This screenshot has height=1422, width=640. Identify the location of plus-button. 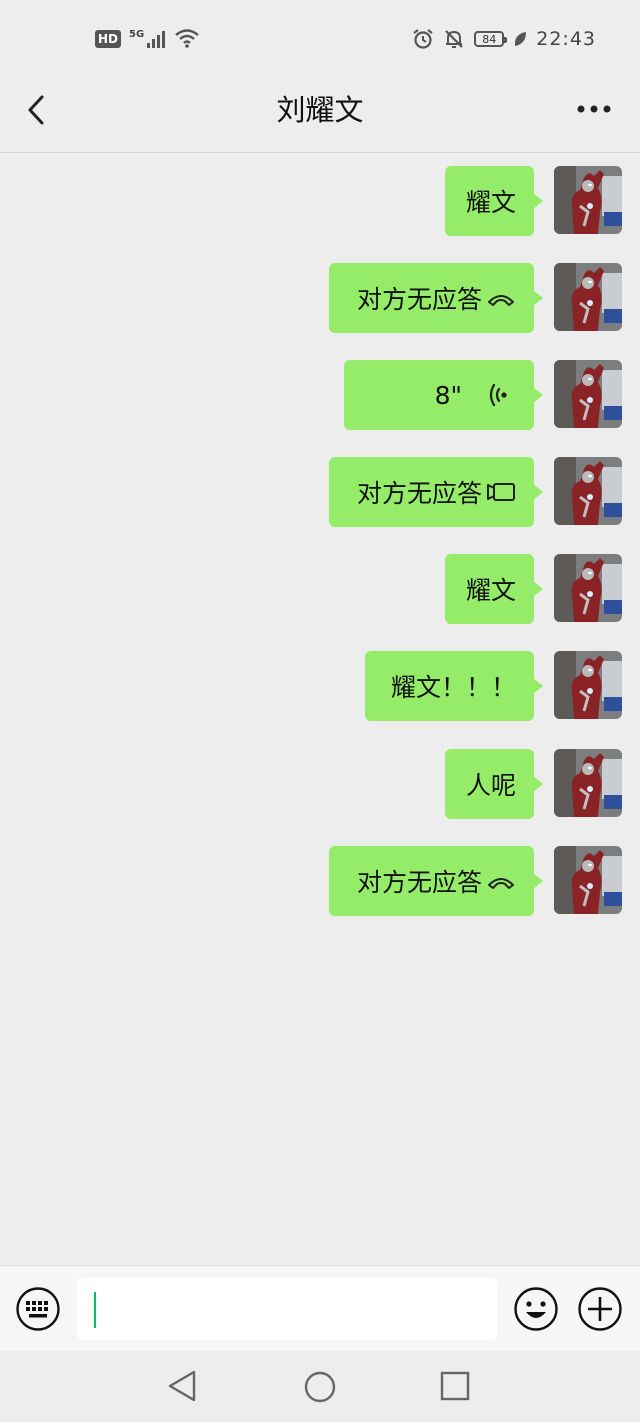
(600, 1309).